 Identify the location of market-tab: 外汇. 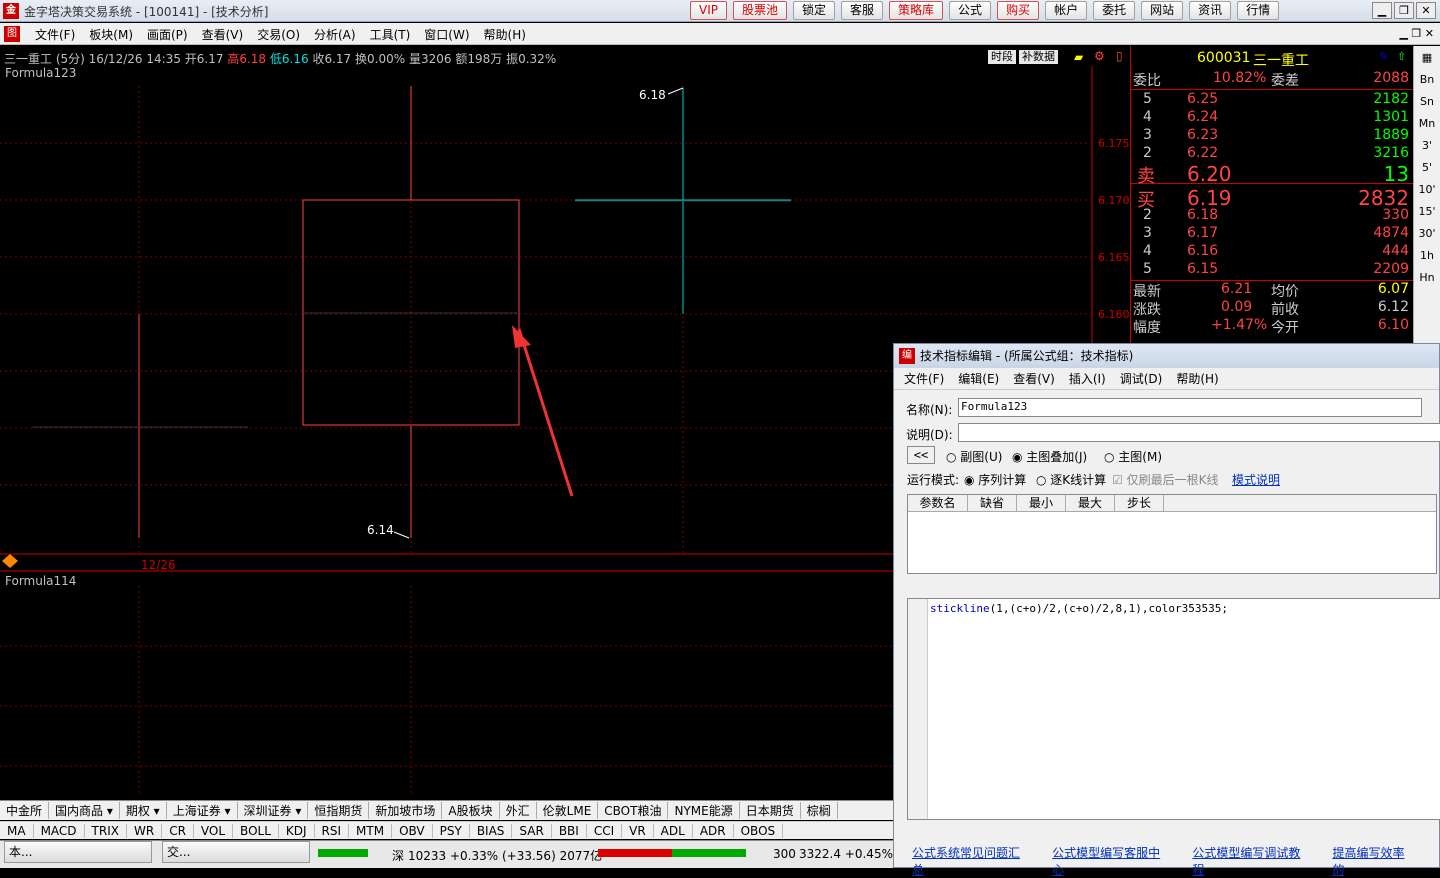
(518, 810).